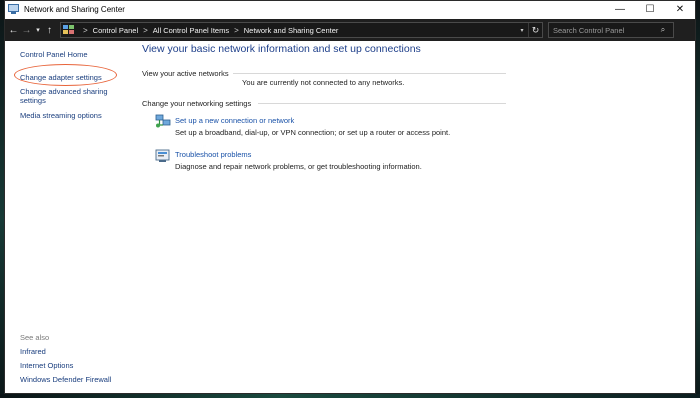 Image resolution: width=700 pixels, height=398 pixels. I want to click on control-panel-icon, so click(69, 30).